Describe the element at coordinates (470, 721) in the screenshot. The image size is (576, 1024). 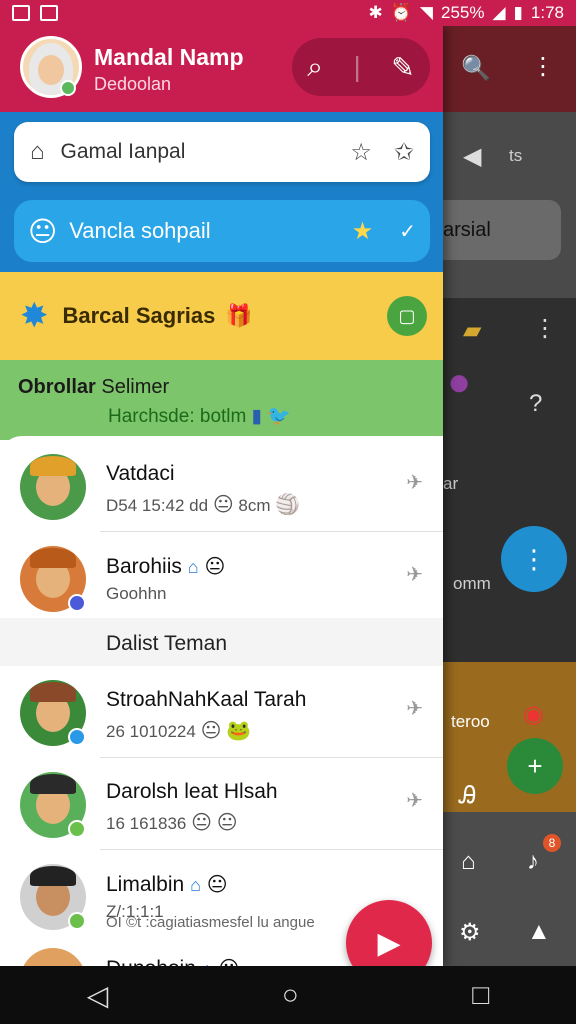
I see `background-label-teroo: teroo` at that location.